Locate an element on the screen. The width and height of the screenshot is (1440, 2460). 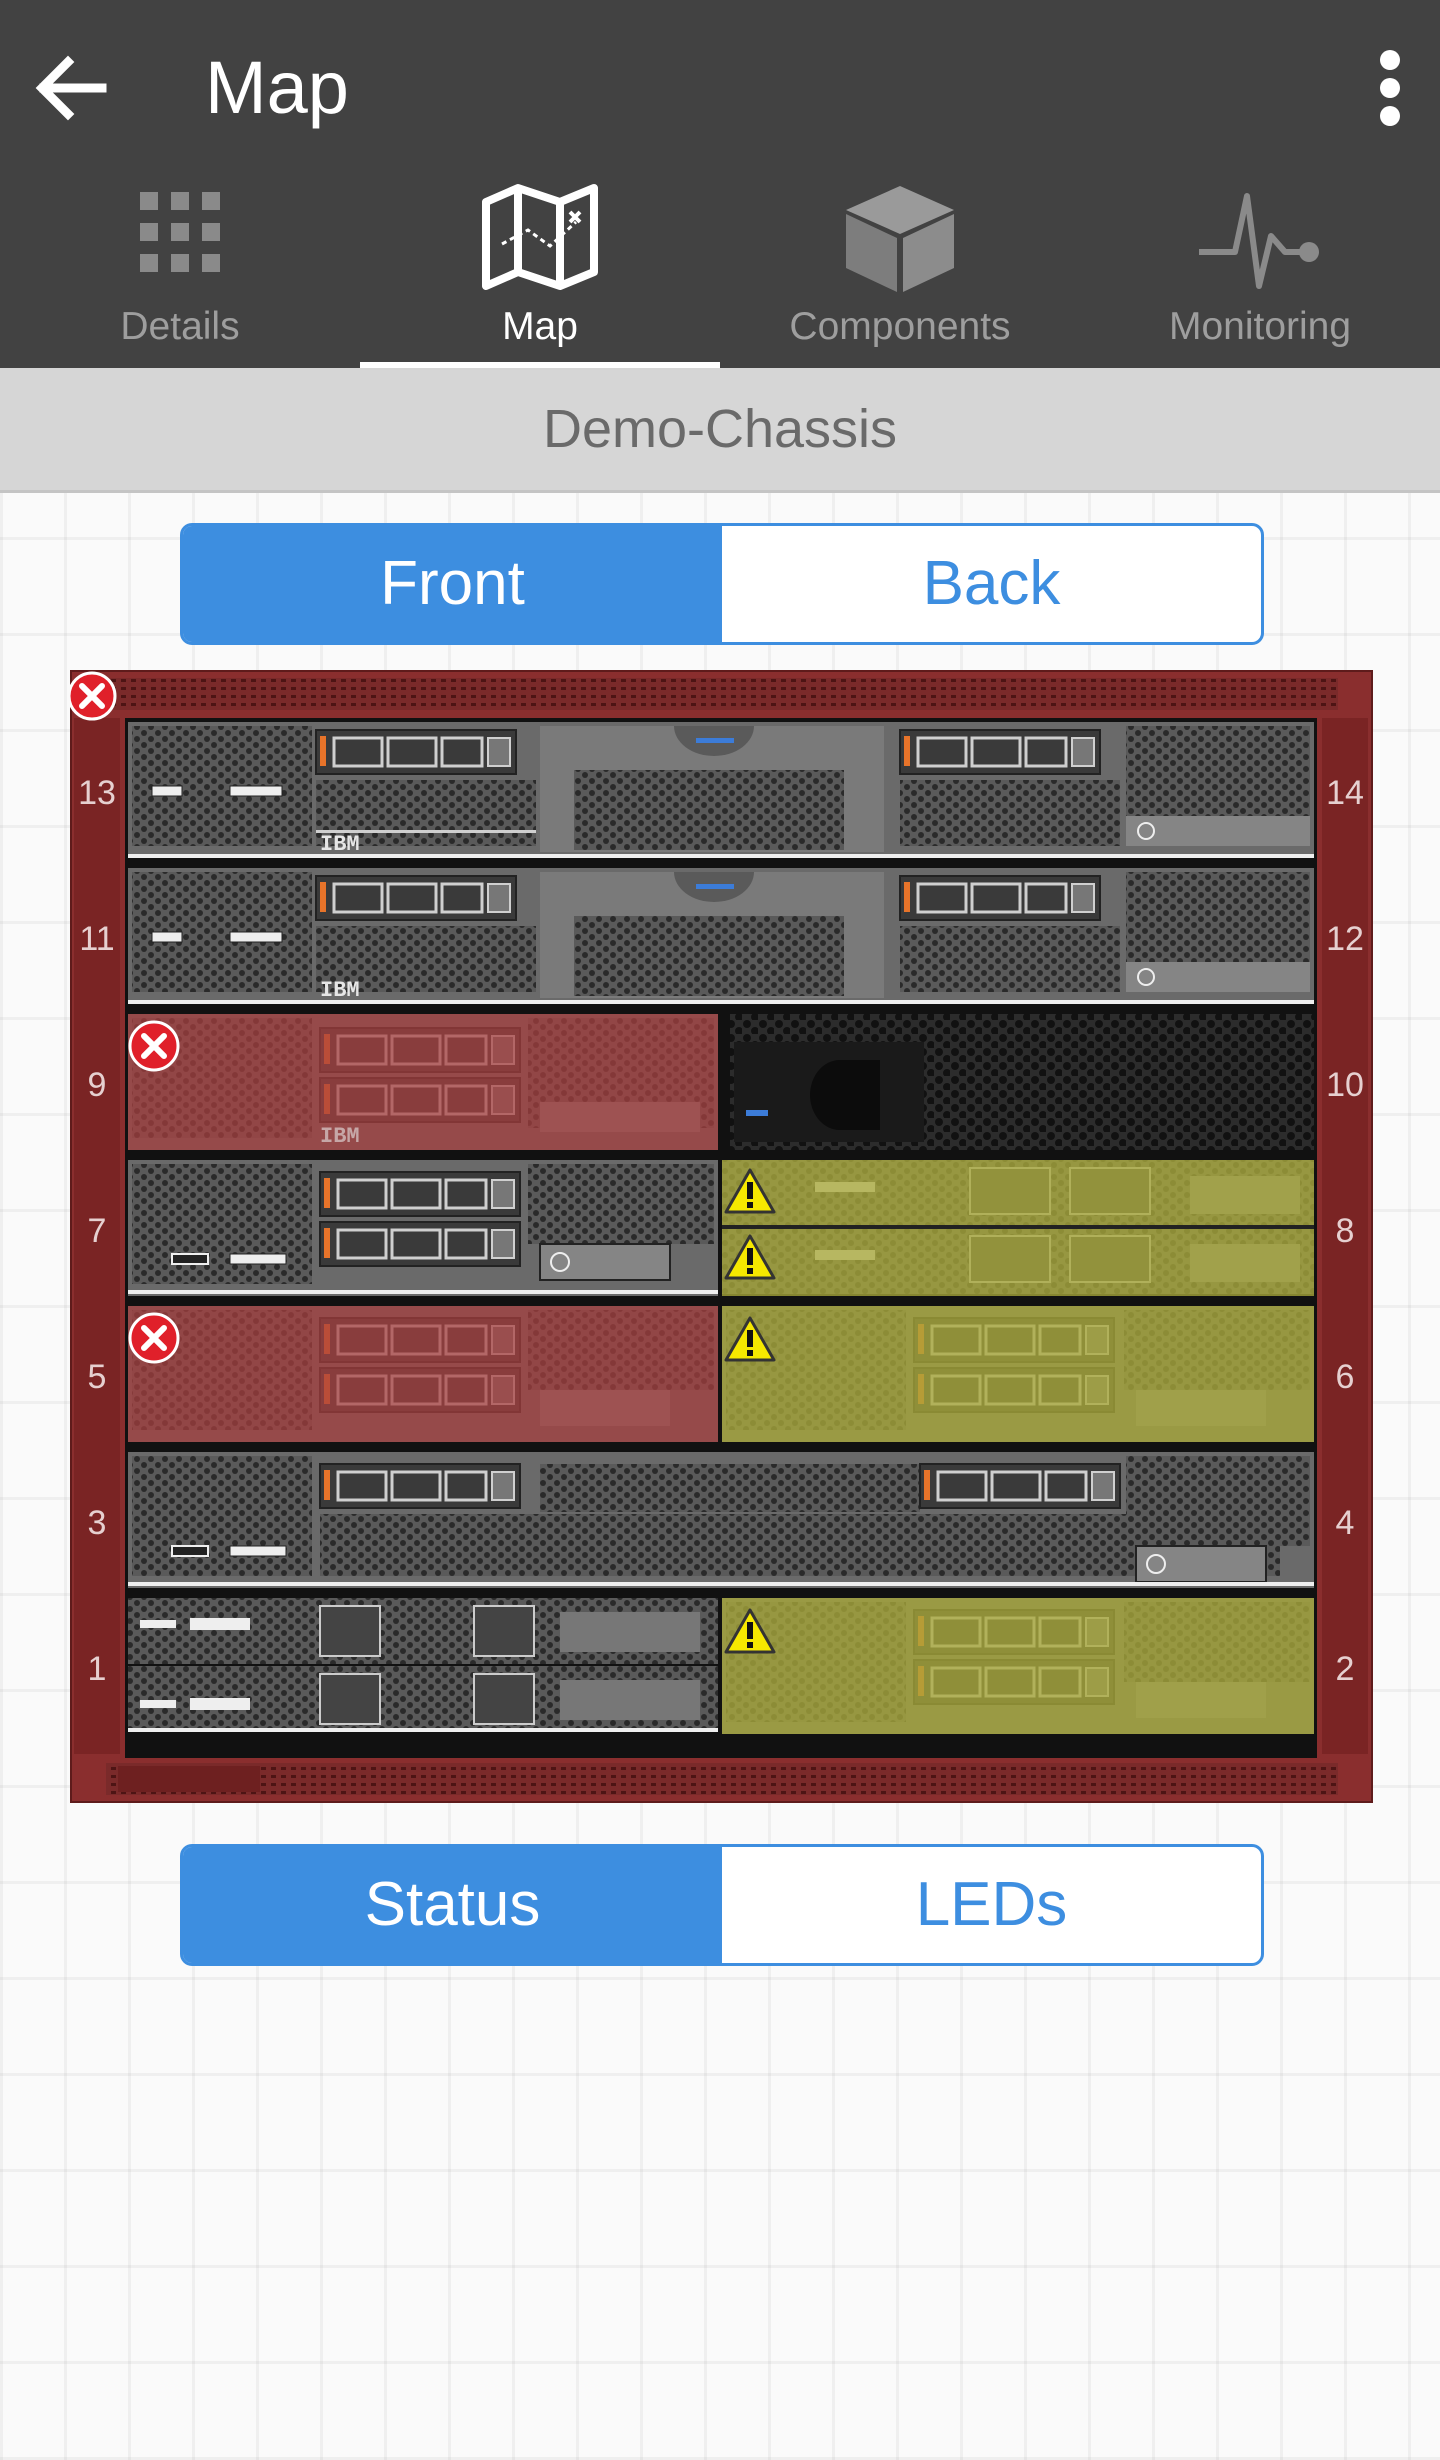
tab-map-label: Map is located at coordinates (540, 326).